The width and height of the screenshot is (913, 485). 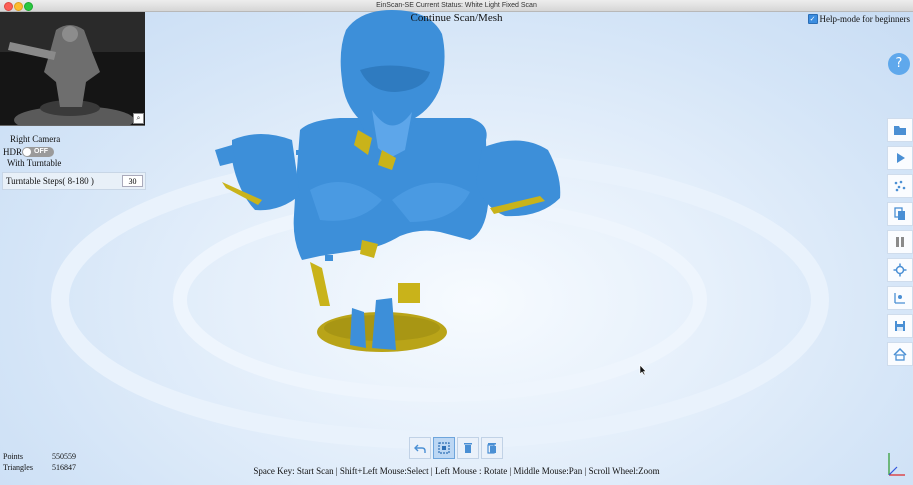 I want to click on save-button, so click(x=900, y=326).